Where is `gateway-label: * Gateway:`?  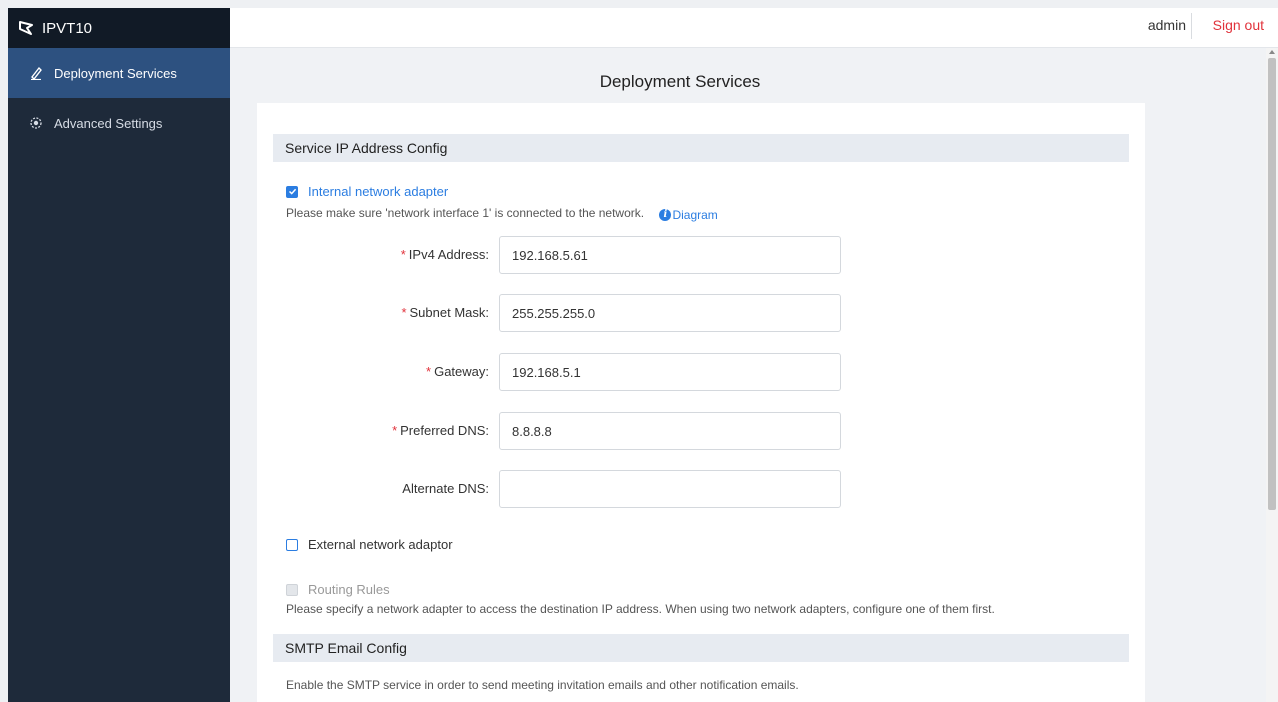 gateway-label: * Gateway: is located at coordinates (457, 371).